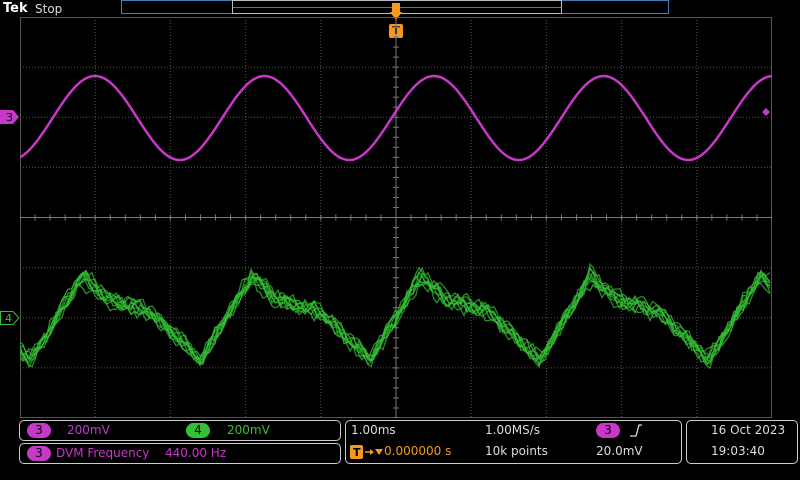  Describe the element at coordinates (748, 430) in the screenshot. I see `date-display: 16 Oct 2023` at that location.